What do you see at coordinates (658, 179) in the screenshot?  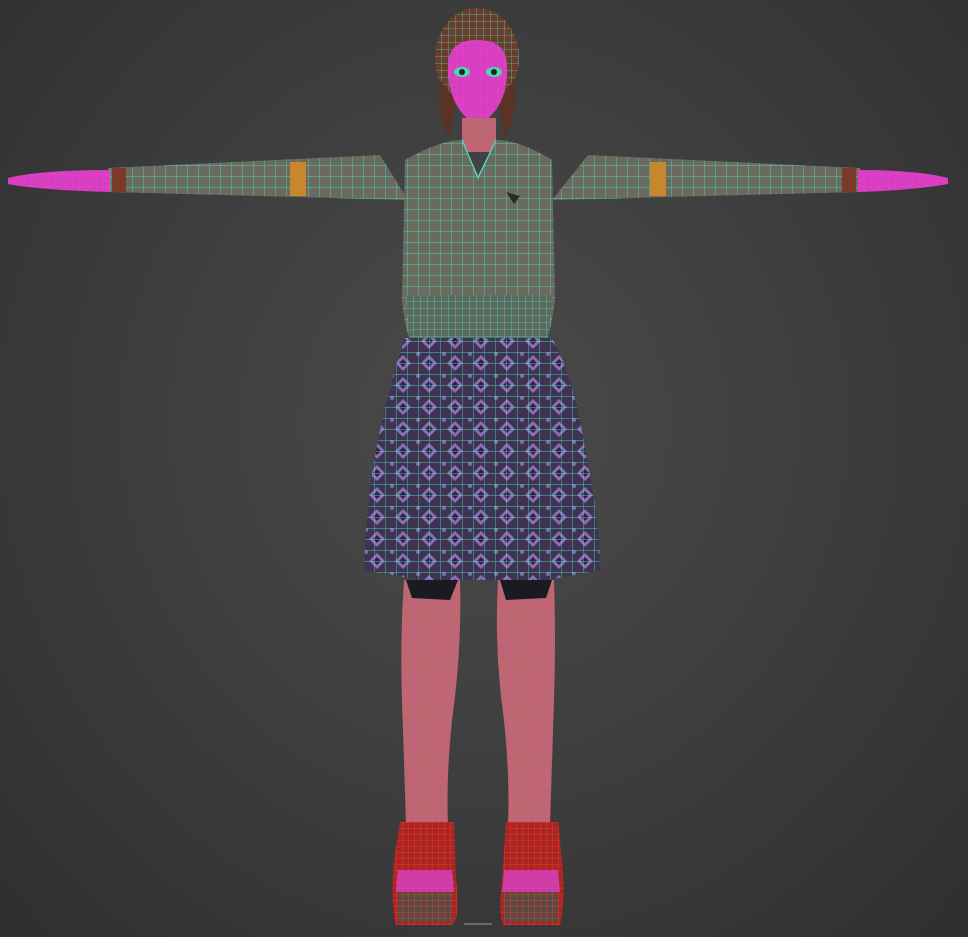 I see `right-cuff-band` at bounding box center [658, 179].